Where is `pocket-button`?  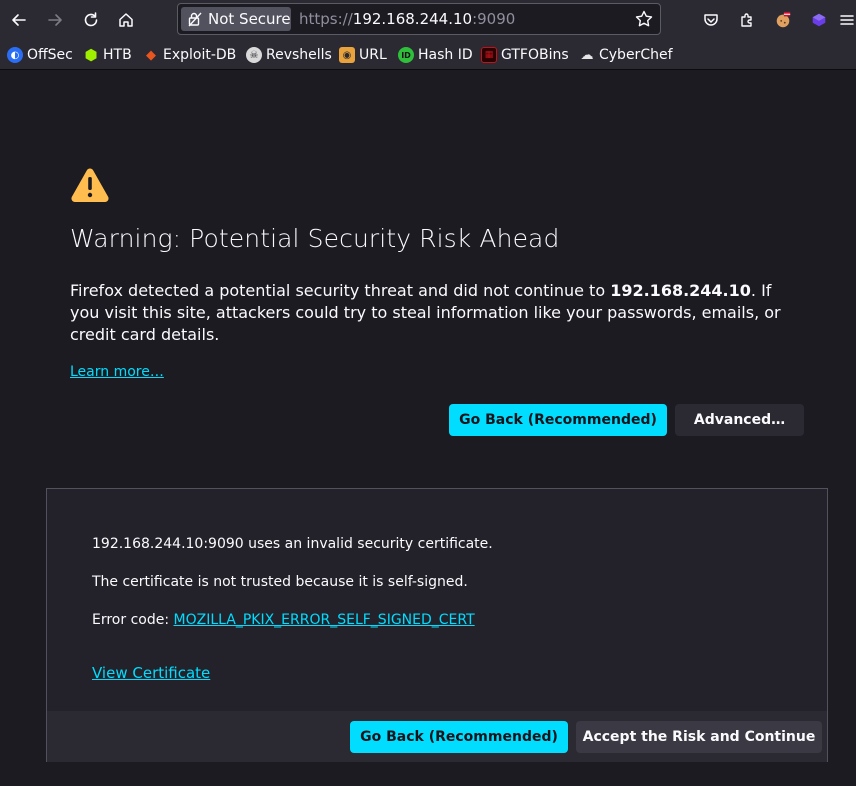 pocket-button is located at coordinates (711, 20).